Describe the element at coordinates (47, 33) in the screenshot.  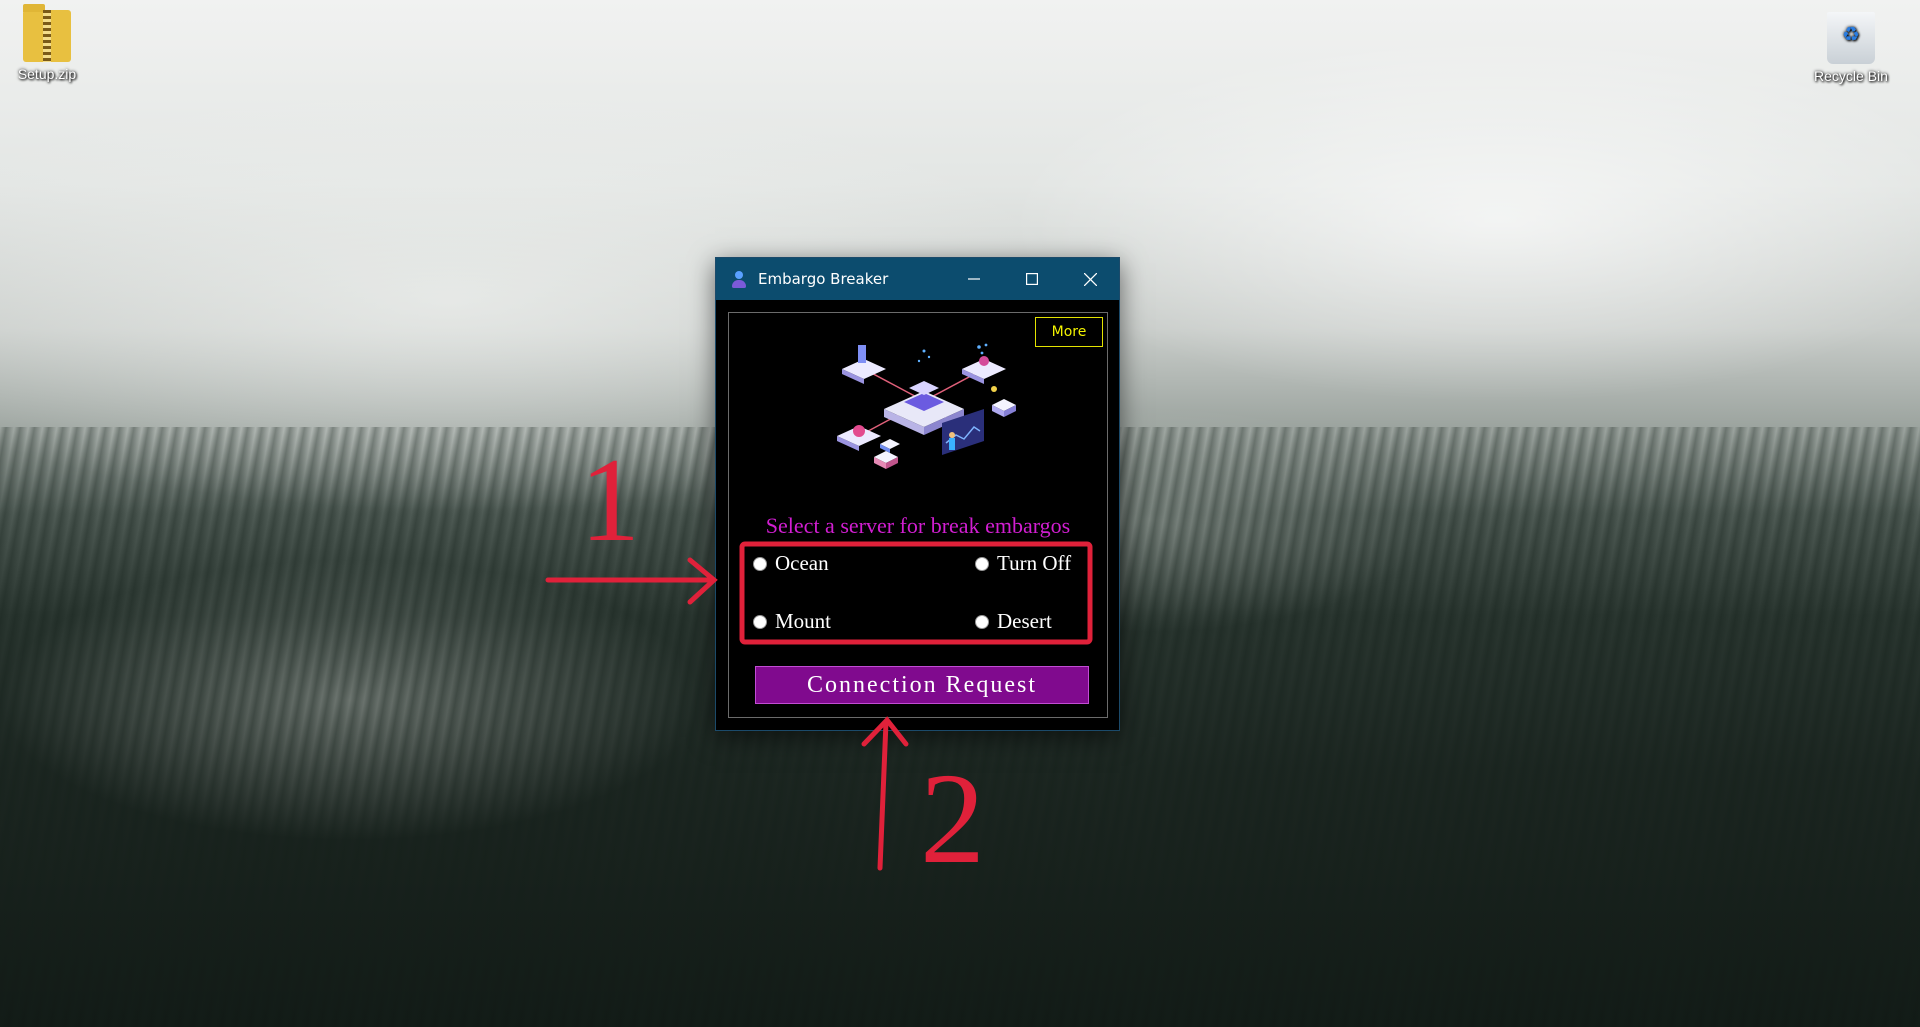
I see `zip-folder-icon` at that location.